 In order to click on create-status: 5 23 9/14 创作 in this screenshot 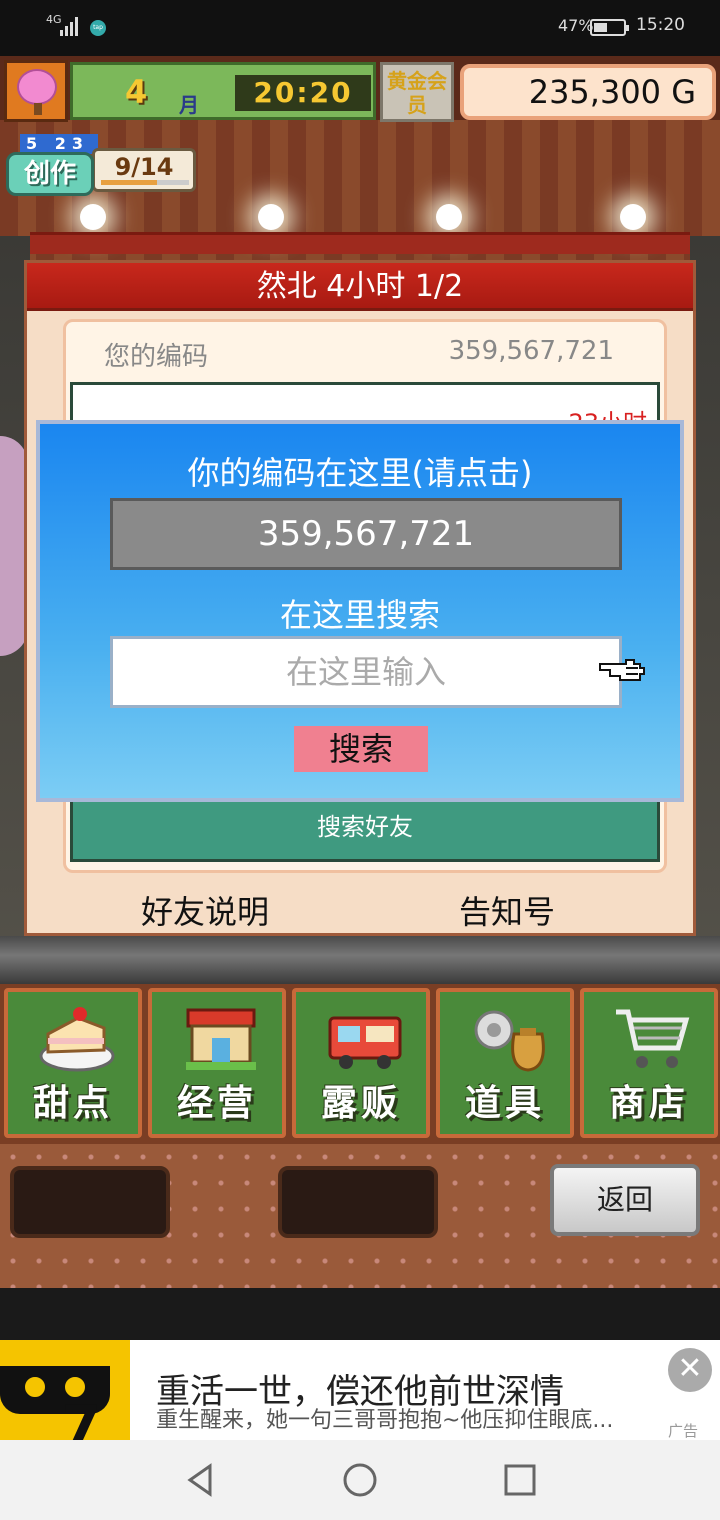, I will do `click(101, 165)`.